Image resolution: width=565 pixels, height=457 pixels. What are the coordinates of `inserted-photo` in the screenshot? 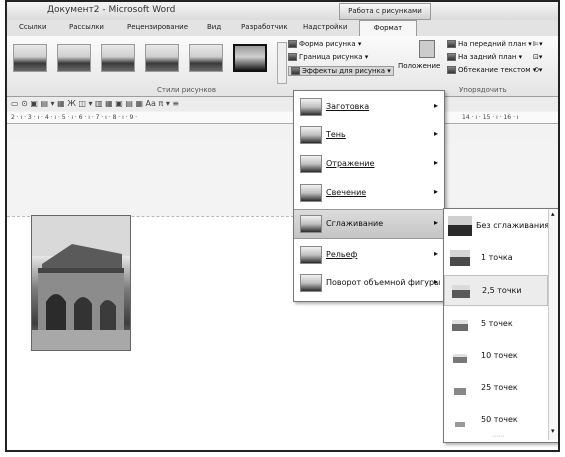 It's located at (81, 283).